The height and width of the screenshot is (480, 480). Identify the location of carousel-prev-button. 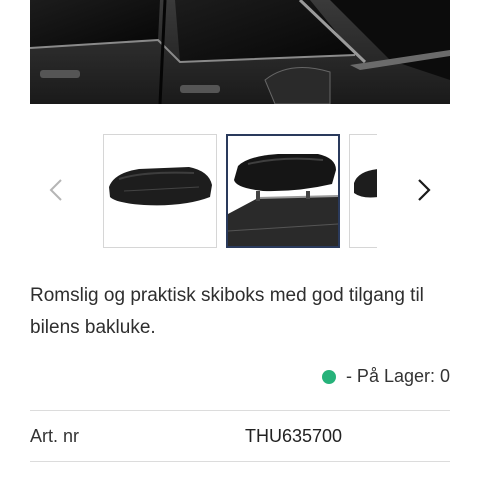
(56, 190).